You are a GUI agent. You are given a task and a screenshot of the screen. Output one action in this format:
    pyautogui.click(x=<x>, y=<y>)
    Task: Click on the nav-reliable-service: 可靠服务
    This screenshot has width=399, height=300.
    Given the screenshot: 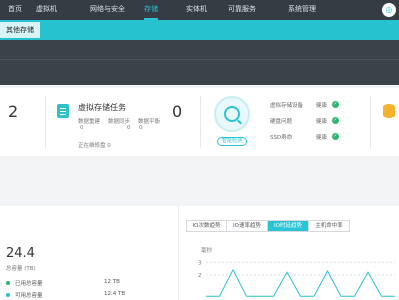 What is the action you would take?
    pyautogui.click(x=242, y=10)
    